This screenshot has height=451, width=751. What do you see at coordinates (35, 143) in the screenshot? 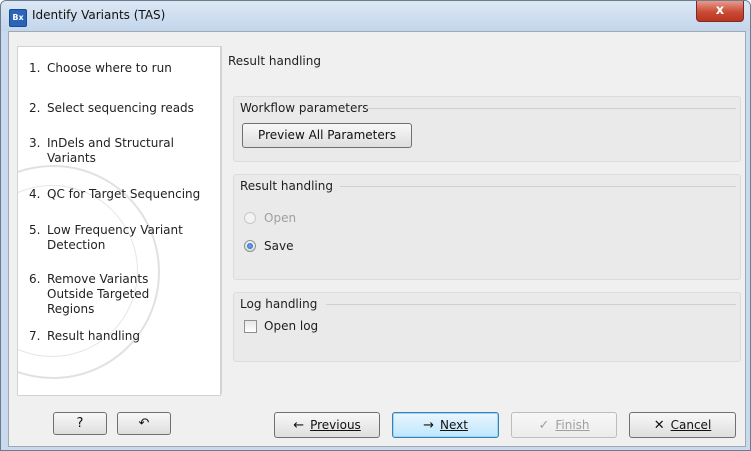
I see `step-number: 3.` at bounding box center [35, 143].